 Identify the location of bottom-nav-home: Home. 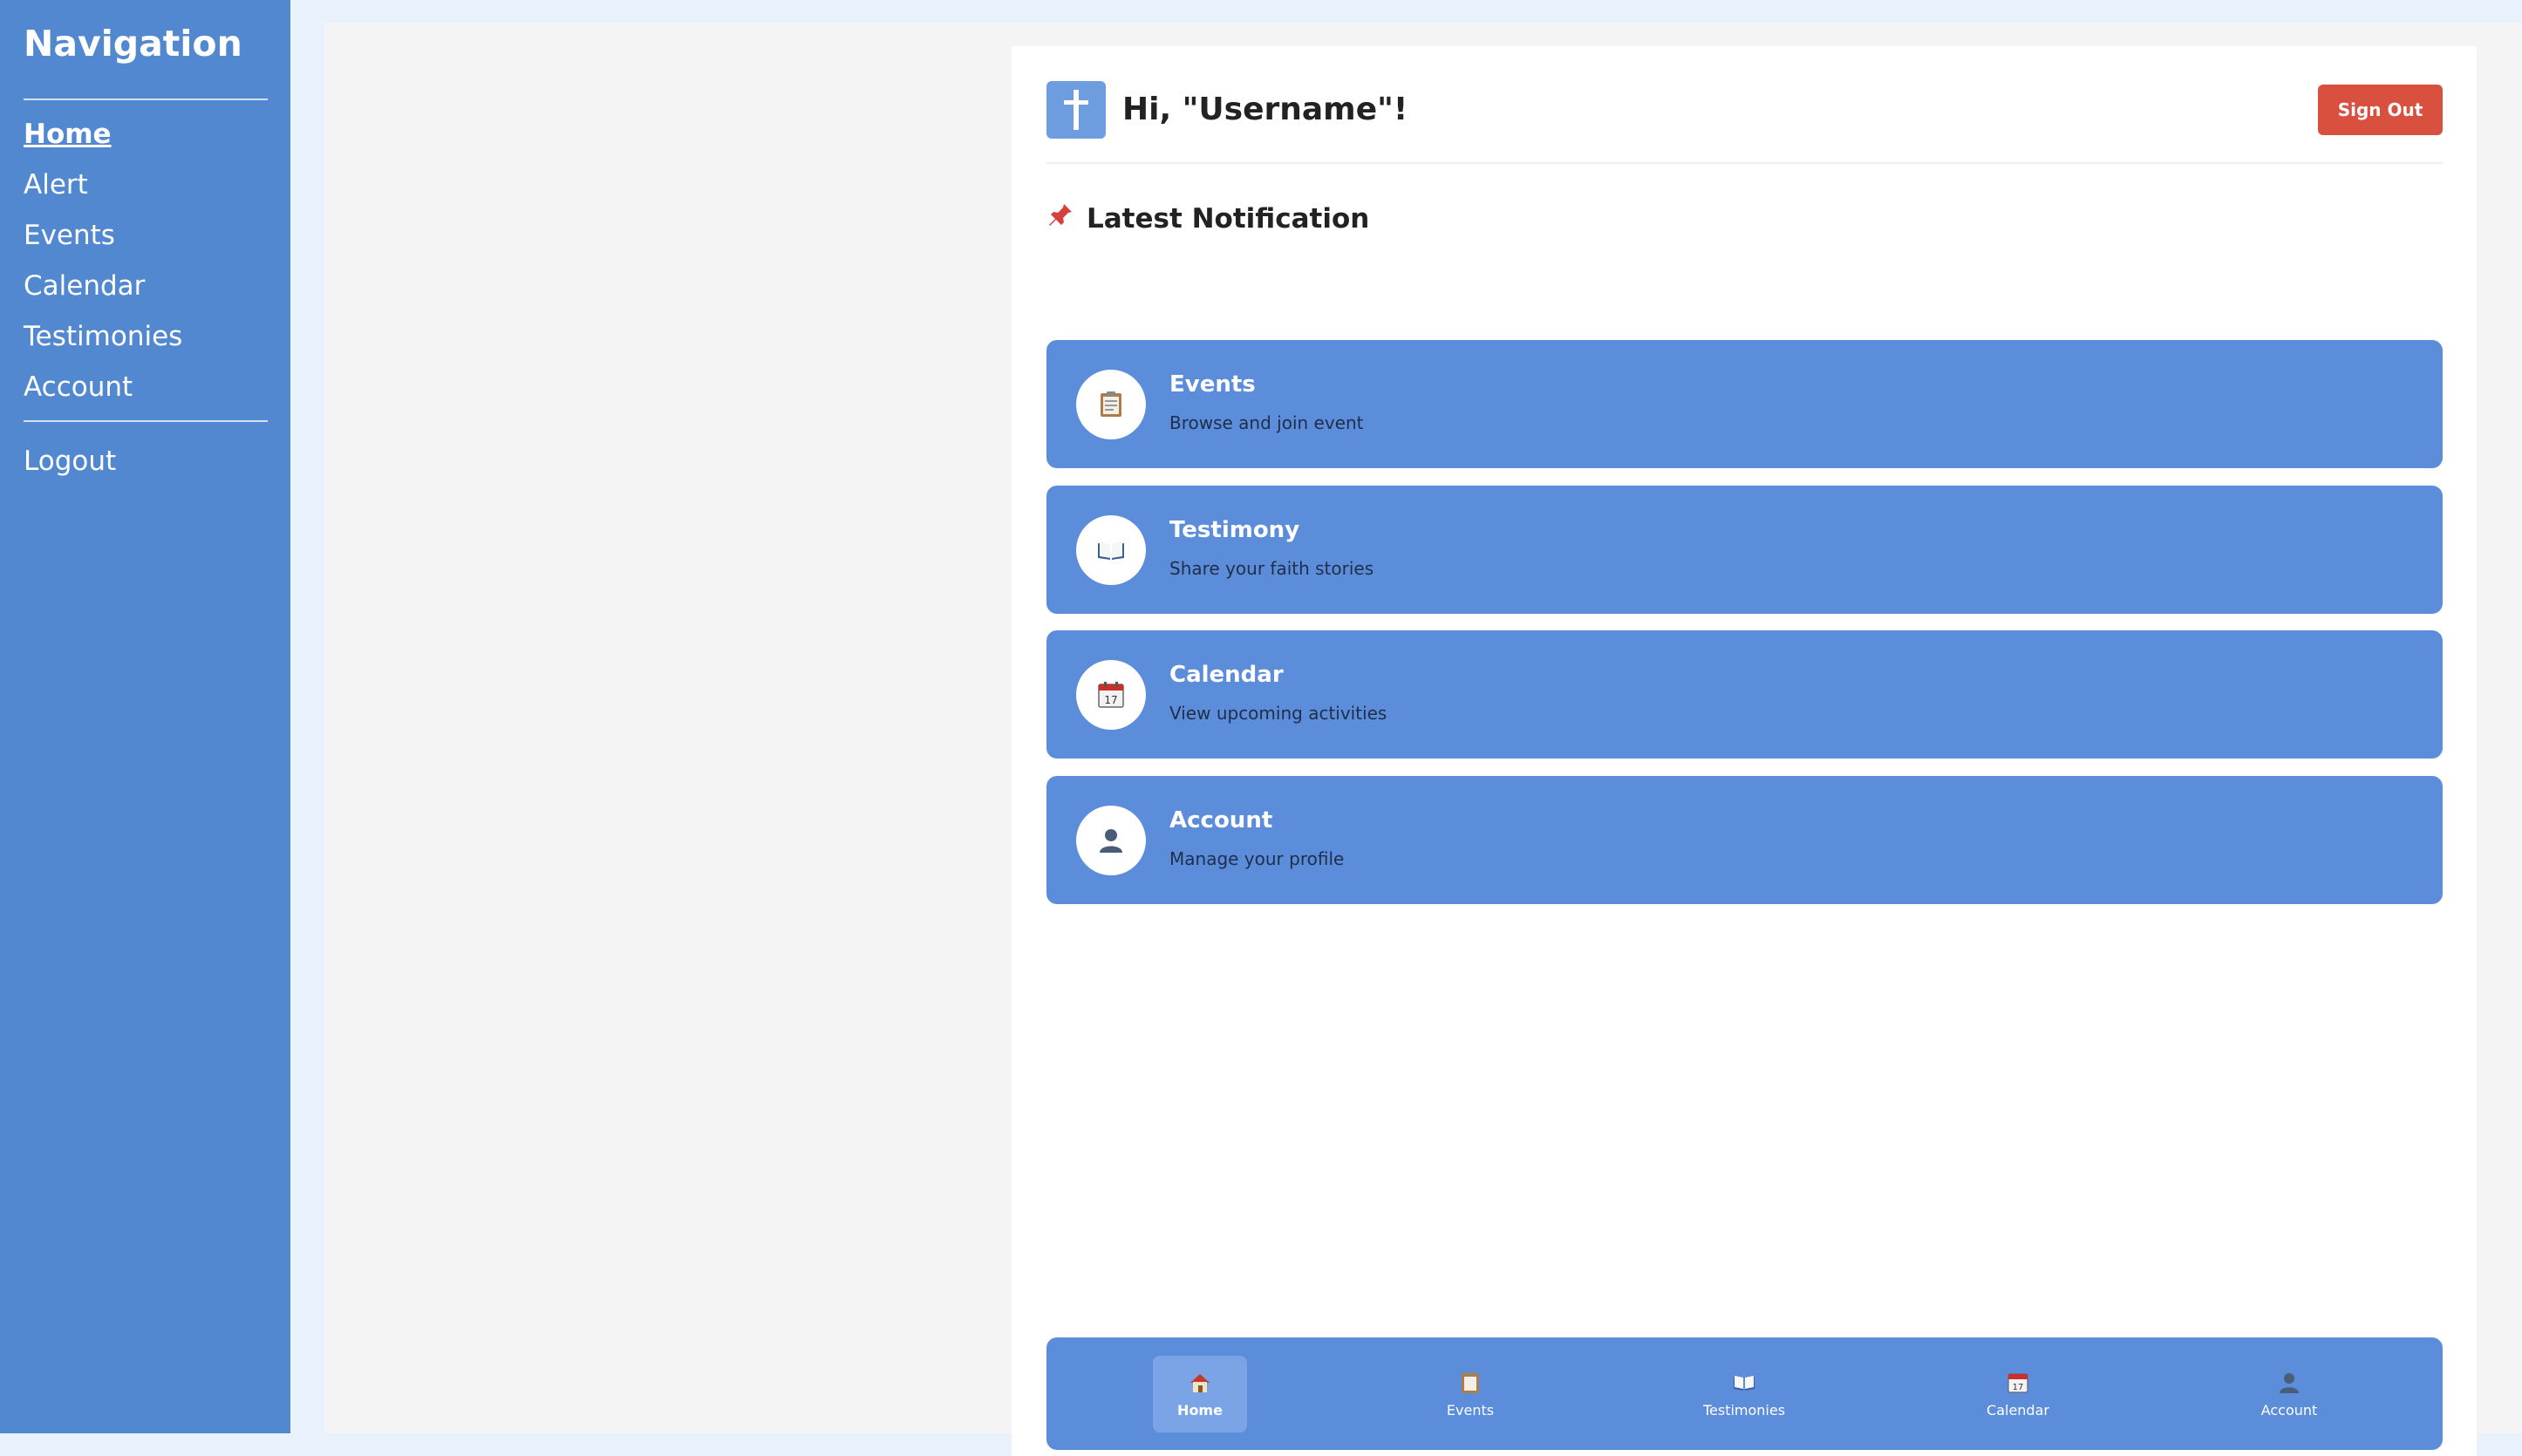
(1200, 1394).